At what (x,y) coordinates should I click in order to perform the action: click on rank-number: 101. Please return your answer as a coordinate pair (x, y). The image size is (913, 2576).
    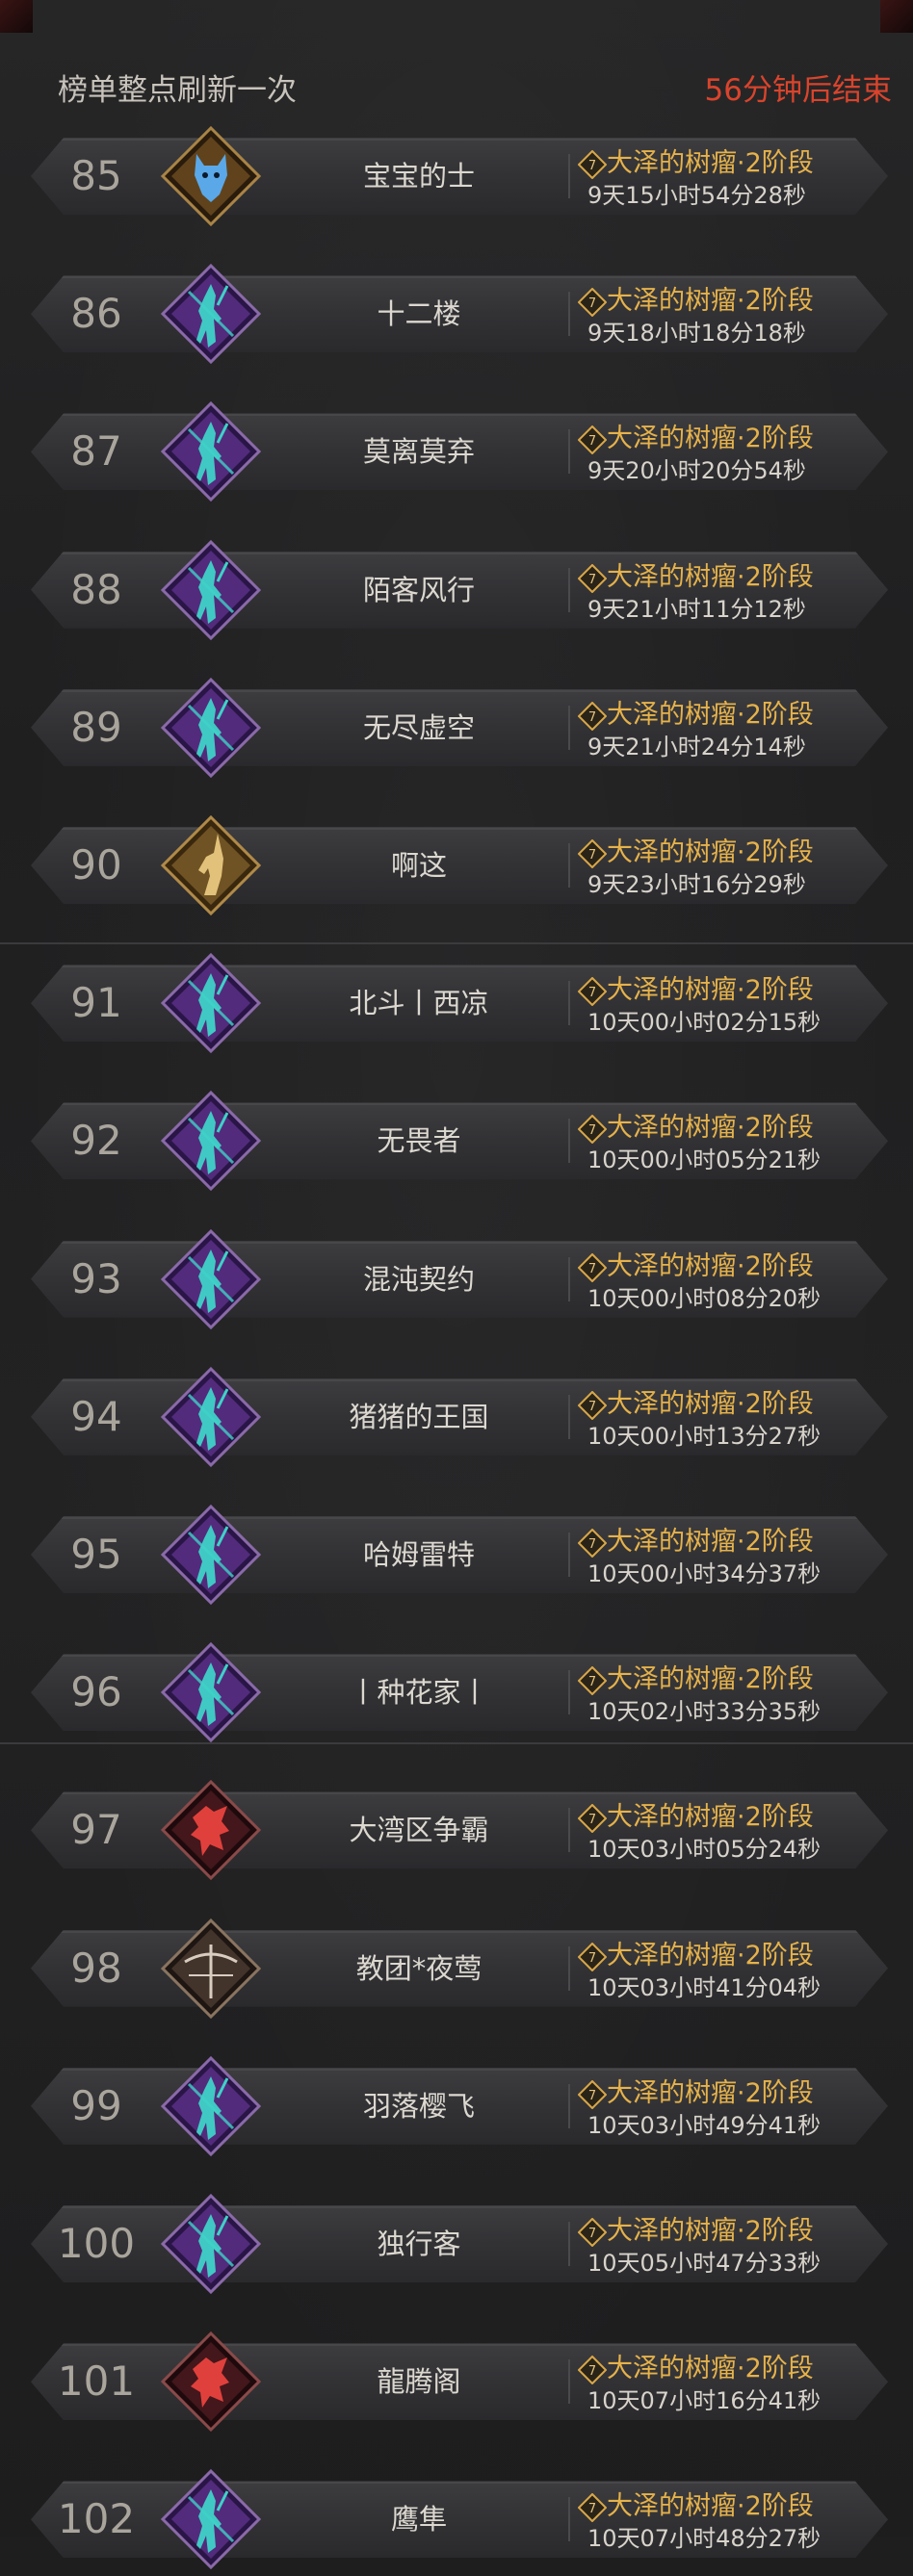
    Looking at the image, I should click on (96, 2381).